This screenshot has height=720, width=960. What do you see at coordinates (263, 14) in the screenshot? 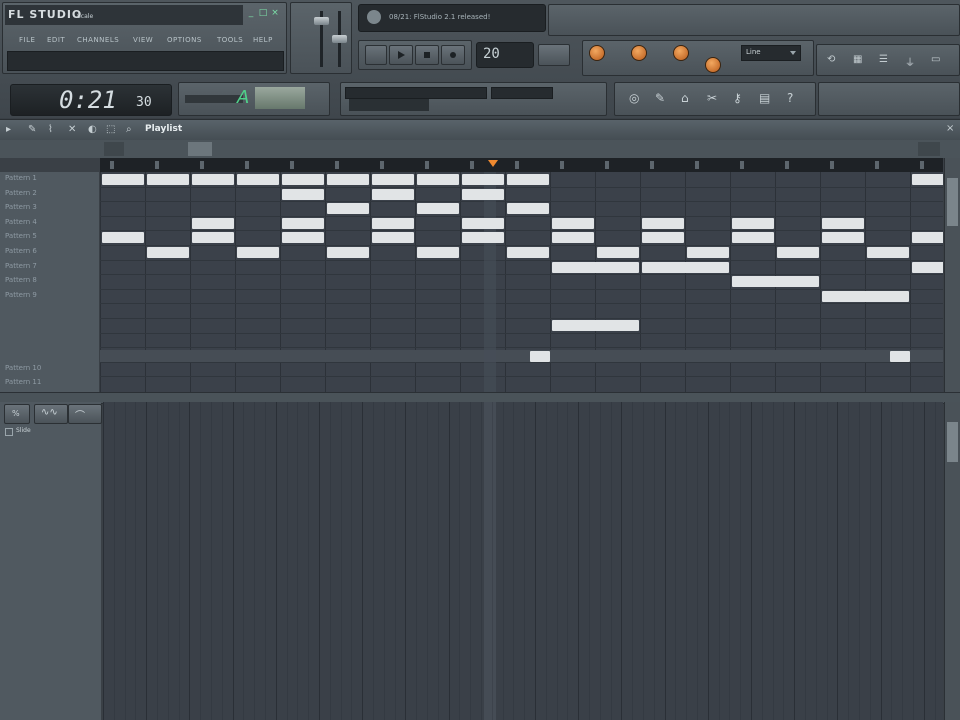
I see `maximize-button: □` at bounding box center [263, 14].